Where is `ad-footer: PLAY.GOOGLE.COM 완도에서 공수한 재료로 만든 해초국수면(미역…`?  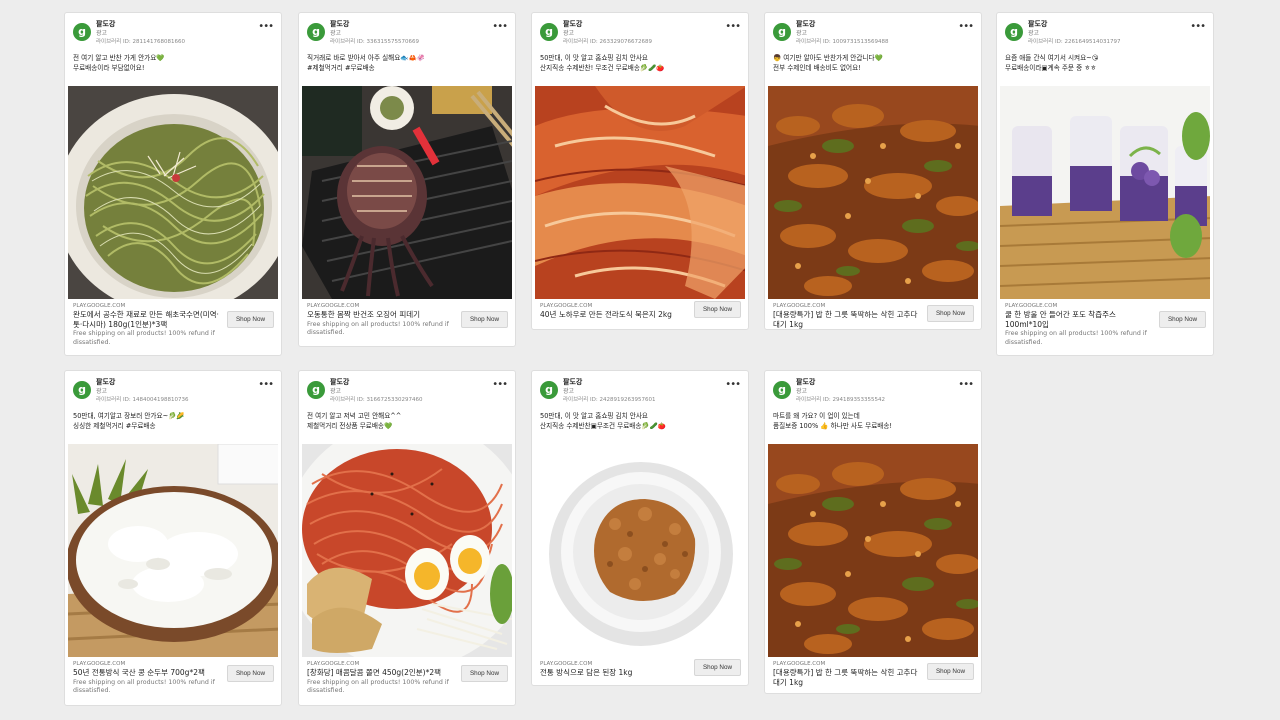
ad-footer: PLAY.GOOGLE.COM 완도에서 공수한 재료로 만든 해초국수면(미역… is located at coordinates (173, 326).